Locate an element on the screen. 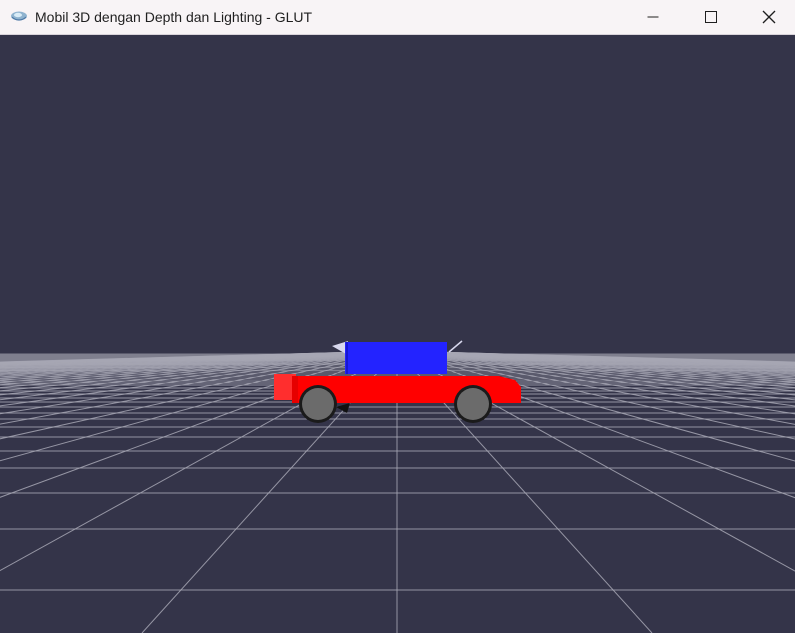 This screenshot has height=633, width=795. minimize-button is located at coordinates (653, 17).